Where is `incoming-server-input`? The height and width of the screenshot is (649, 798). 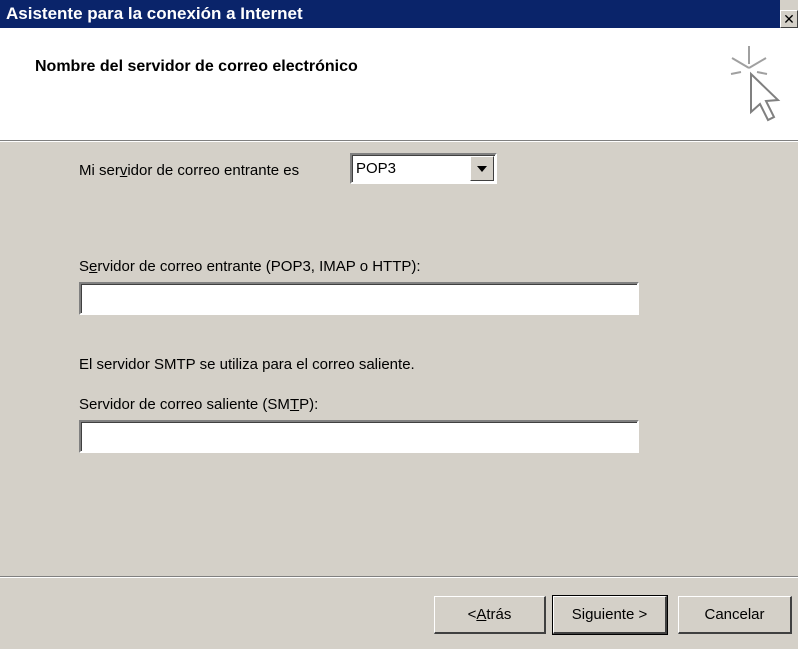
incoming-server-input is located at coordinates (359, 298).